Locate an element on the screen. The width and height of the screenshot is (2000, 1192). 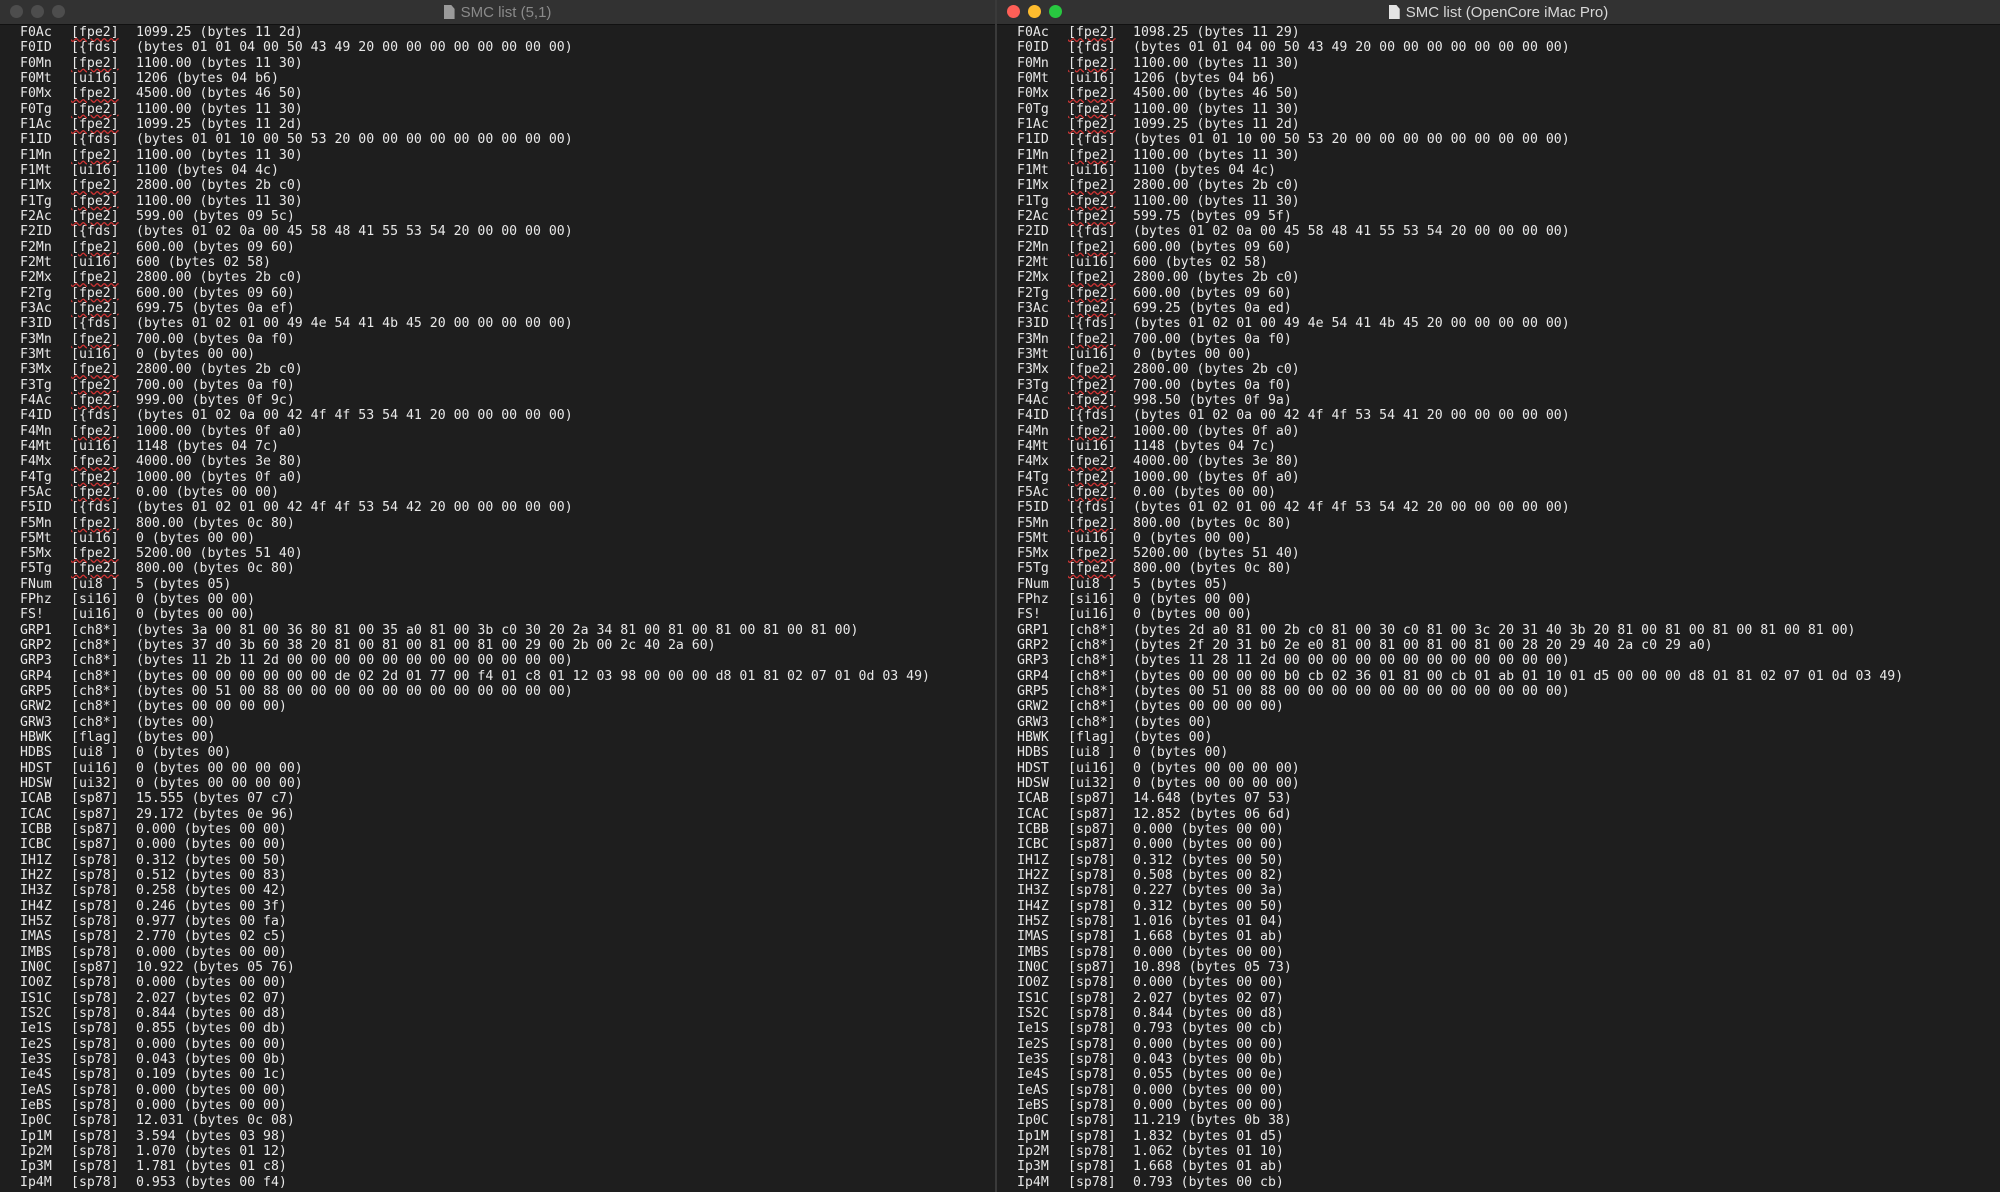
window-title-text: SMC list (OpenCore iMac Pro) is located at coordinates (1507, 12).